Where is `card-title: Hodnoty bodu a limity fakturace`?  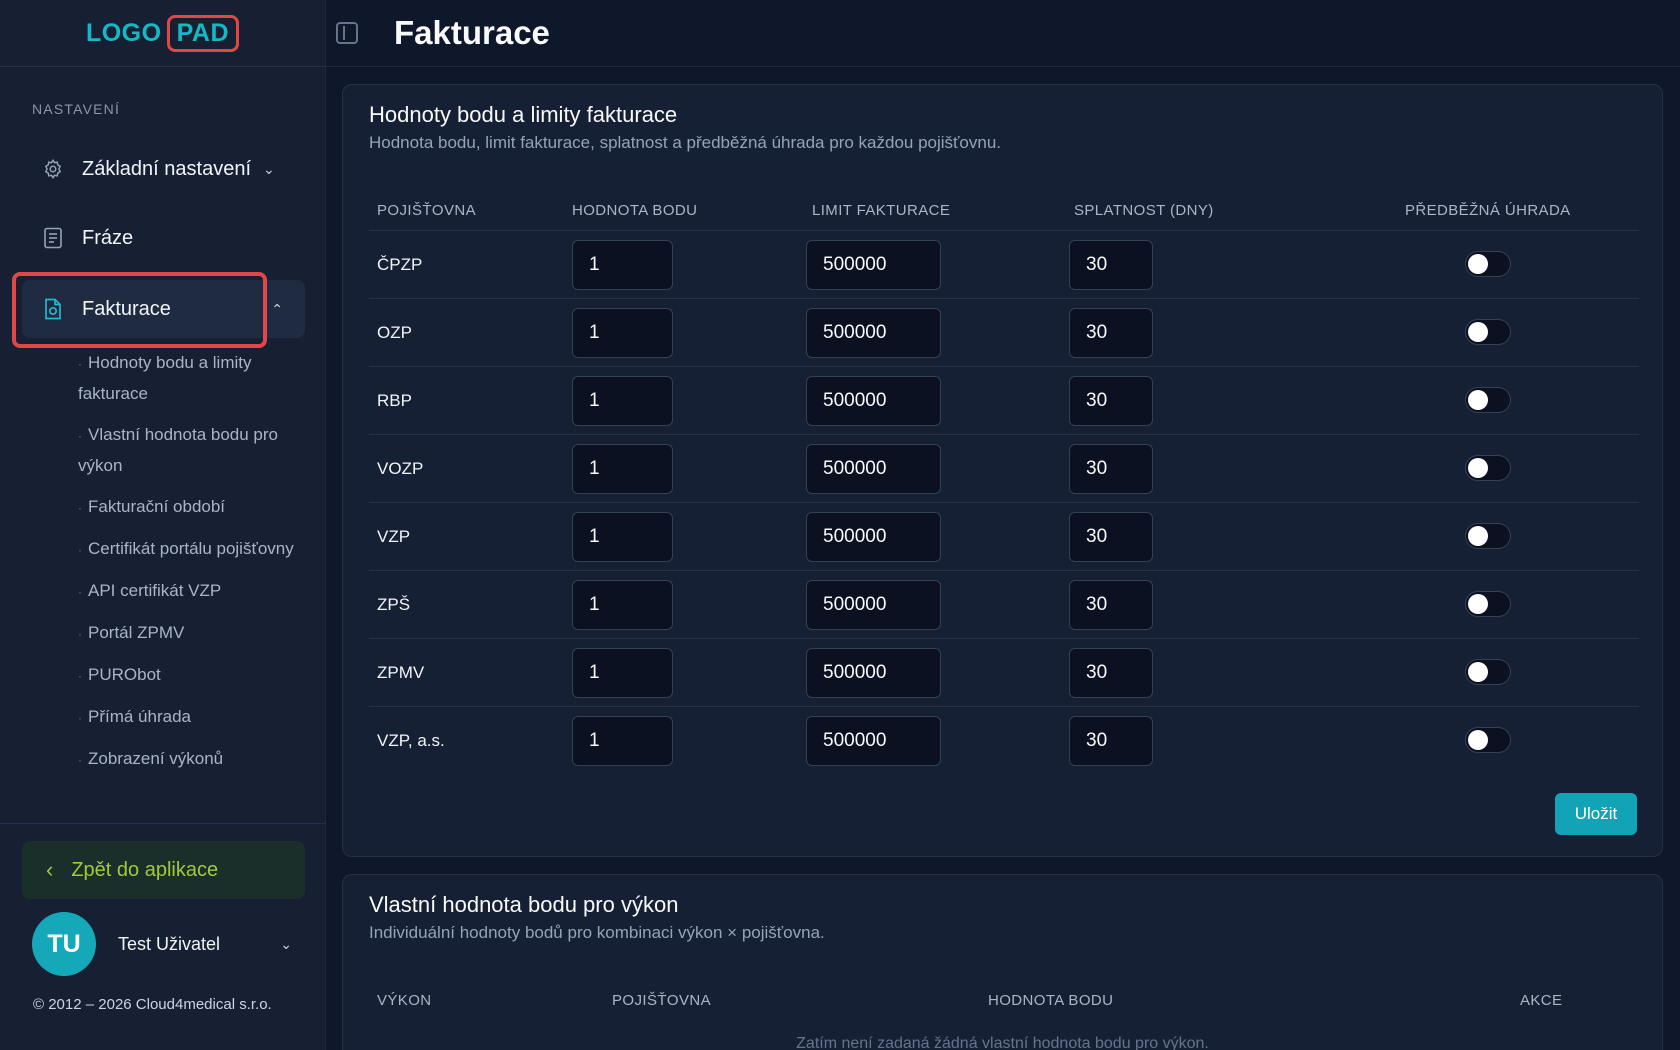
card-title: Hodnoty bodu a limity fakturace is located at coordinates (523, 114).